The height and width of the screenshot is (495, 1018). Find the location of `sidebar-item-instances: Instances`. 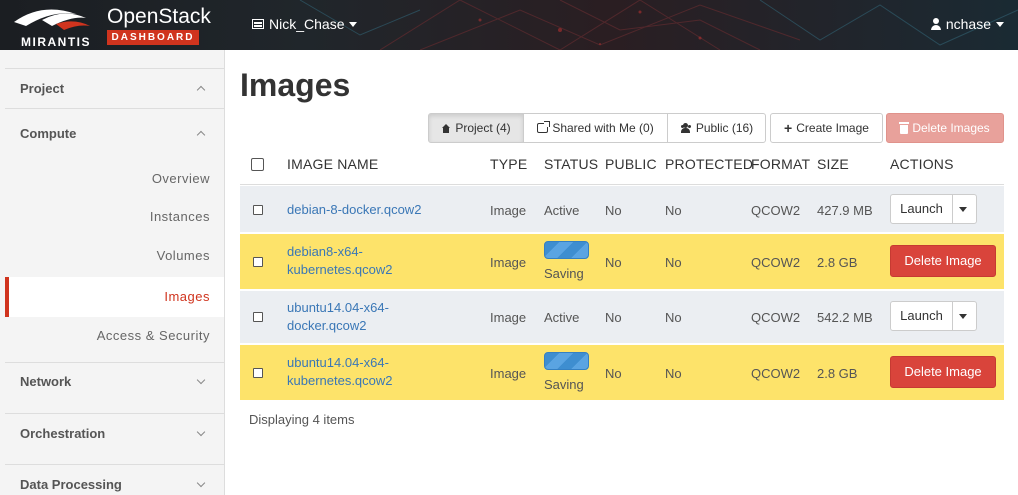

sidebar-item-instances: Instances is located at coordinates (114, 217).